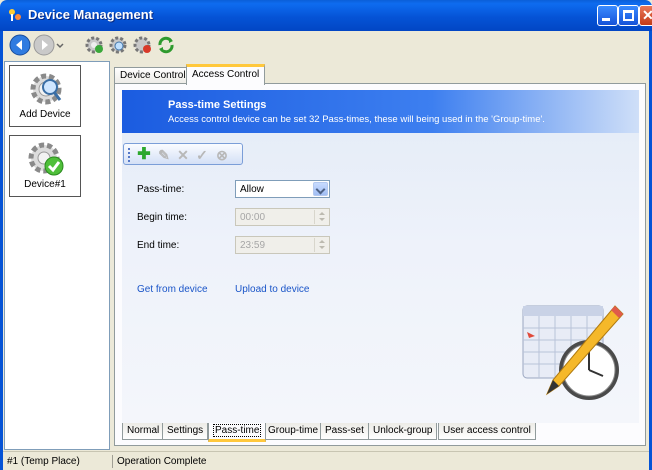 Image resolution: width=652 pixels, height=470 pixels. I want to click on add-device-tile: Add Device, so click(45, 96).